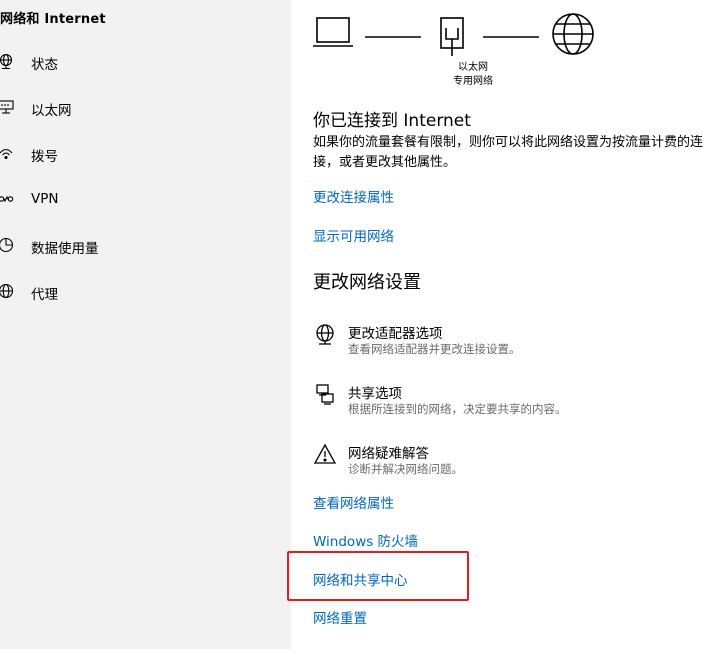 This screenshot has width=721, height=649. Describe the element at coordinates (325, 454) in the screenshot. I see `warning-icon` at that location.